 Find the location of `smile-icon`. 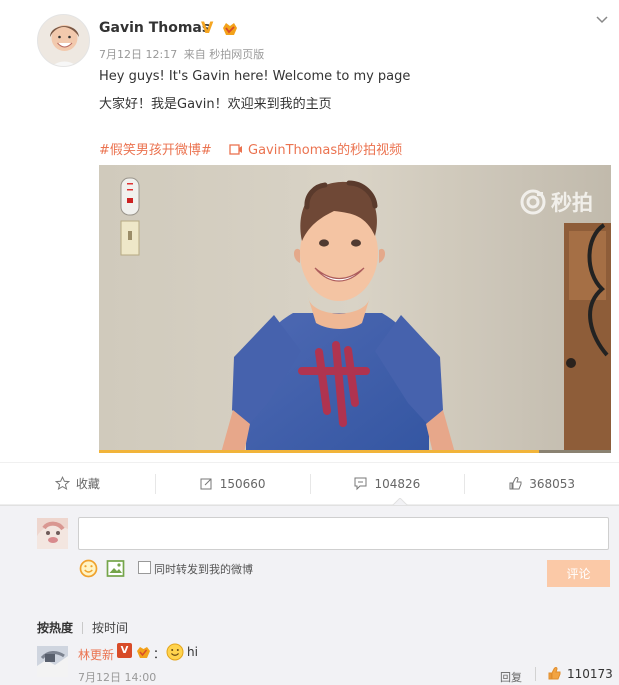

smile-icon is located at coordinates (88, 568).